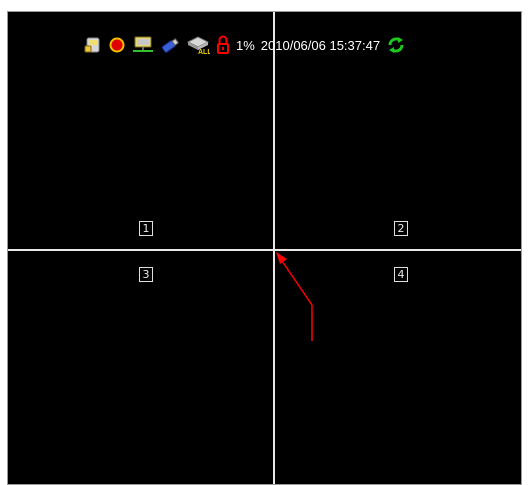 Image resolution: width=530 pixels, height=485 pixels. Describe the element at coordinates (143, 45) in the screenshot. I see `network-icon` at that location.